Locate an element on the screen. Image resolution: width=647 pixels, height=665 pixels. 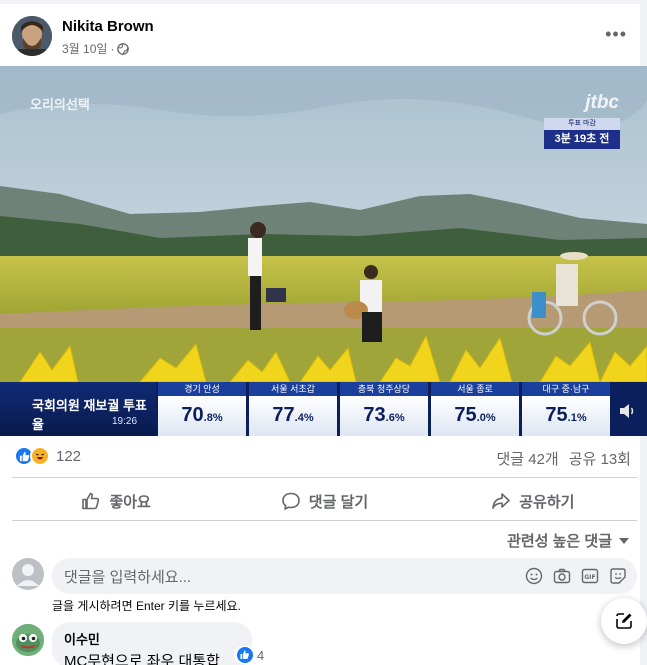
countdown-label: 투표 마감 is located at coordinates (582, 124).